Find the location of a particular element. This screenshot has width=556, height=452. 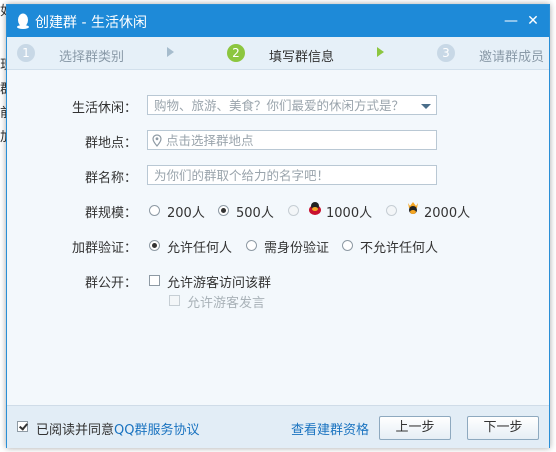

verify-allow-anyone-label: 允许任何人 is located at coordinates (199, 246).